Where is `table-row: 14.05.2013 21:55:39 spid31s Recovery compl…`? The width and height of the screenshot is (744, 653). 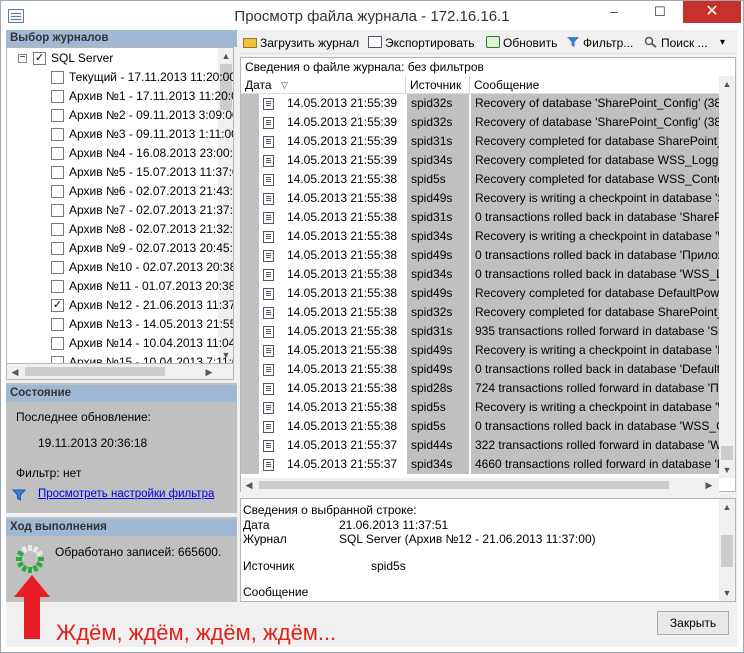 table-row: 14.05.2013 21:55:39 spid31s Recovery compl… is located at coordinates (480, 141).